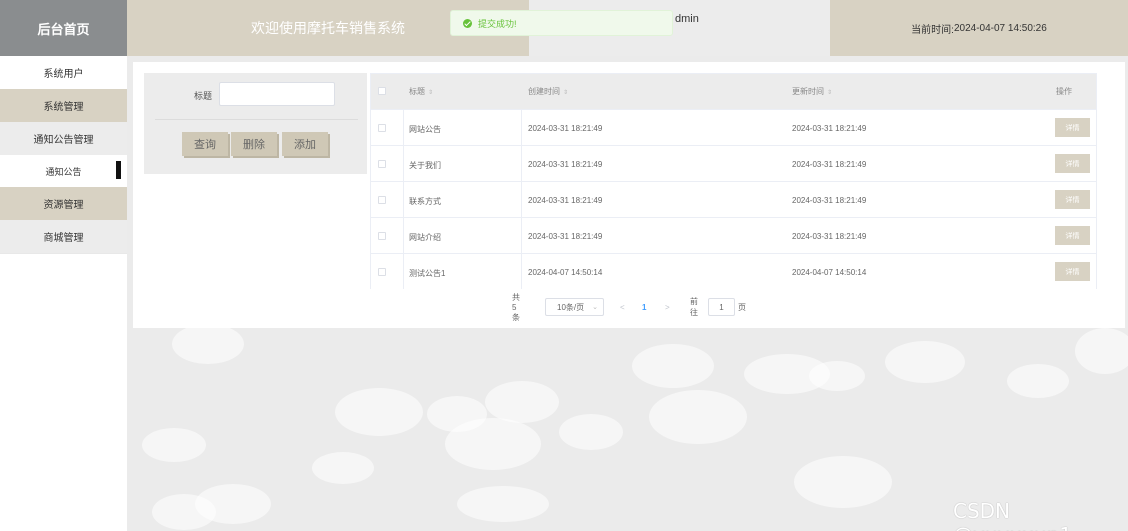 This screenshot has width=1128, height=531. What do you see at coordinates (63, 28) in the screenshot?
I see `logo-home-link: 后台首页` at bounding box center [63, 28].